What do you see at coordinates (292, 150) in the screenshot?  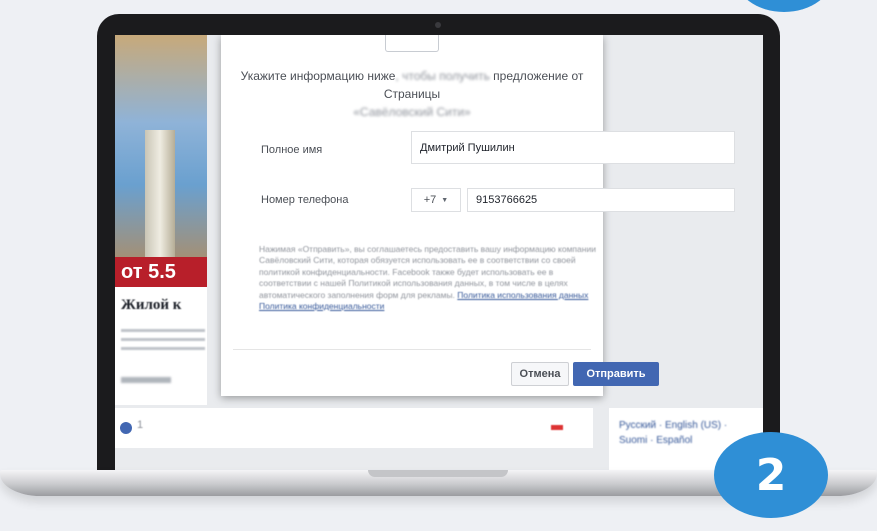 I see `full-name-label: Полное имя` at bounding box center [292, 150].